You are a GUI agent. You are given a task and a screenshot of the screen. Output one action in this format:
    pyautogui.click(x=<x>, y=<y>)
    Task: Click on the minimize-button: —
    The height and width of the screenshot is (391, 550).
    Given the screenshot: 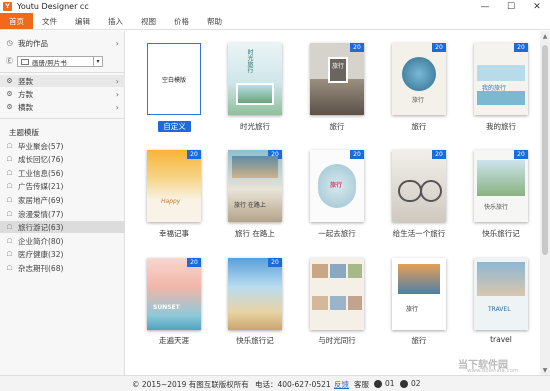 What is the action you would take?
    pyautogui.click(x=485, y=6)
    